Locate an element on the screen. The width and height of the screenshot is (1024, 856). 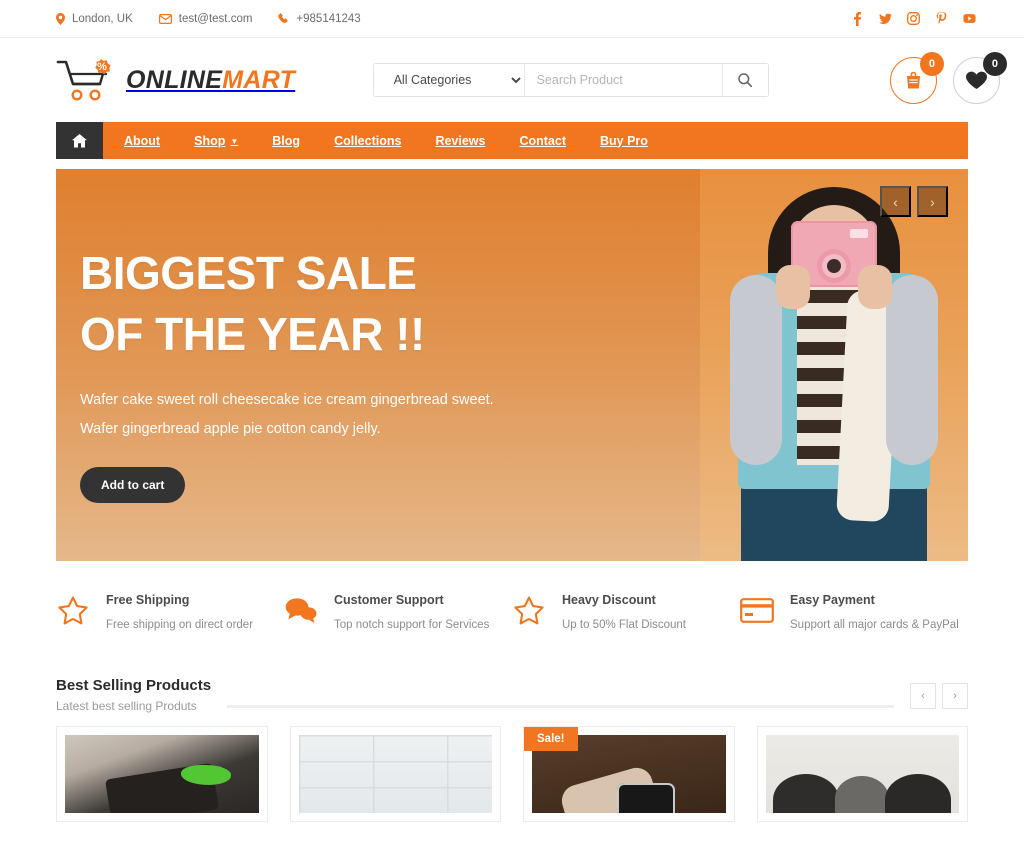
section-title: Best Selling Products is located at coordinates (134, 685).